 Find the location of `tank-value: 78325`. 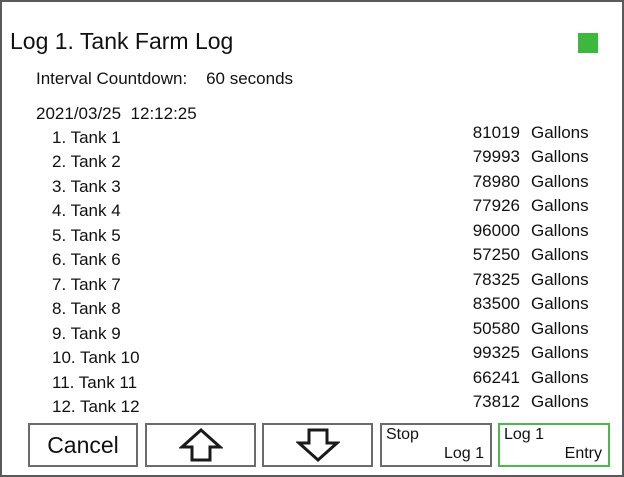

tank-value: 78325 is located at coordinates (496, 279).